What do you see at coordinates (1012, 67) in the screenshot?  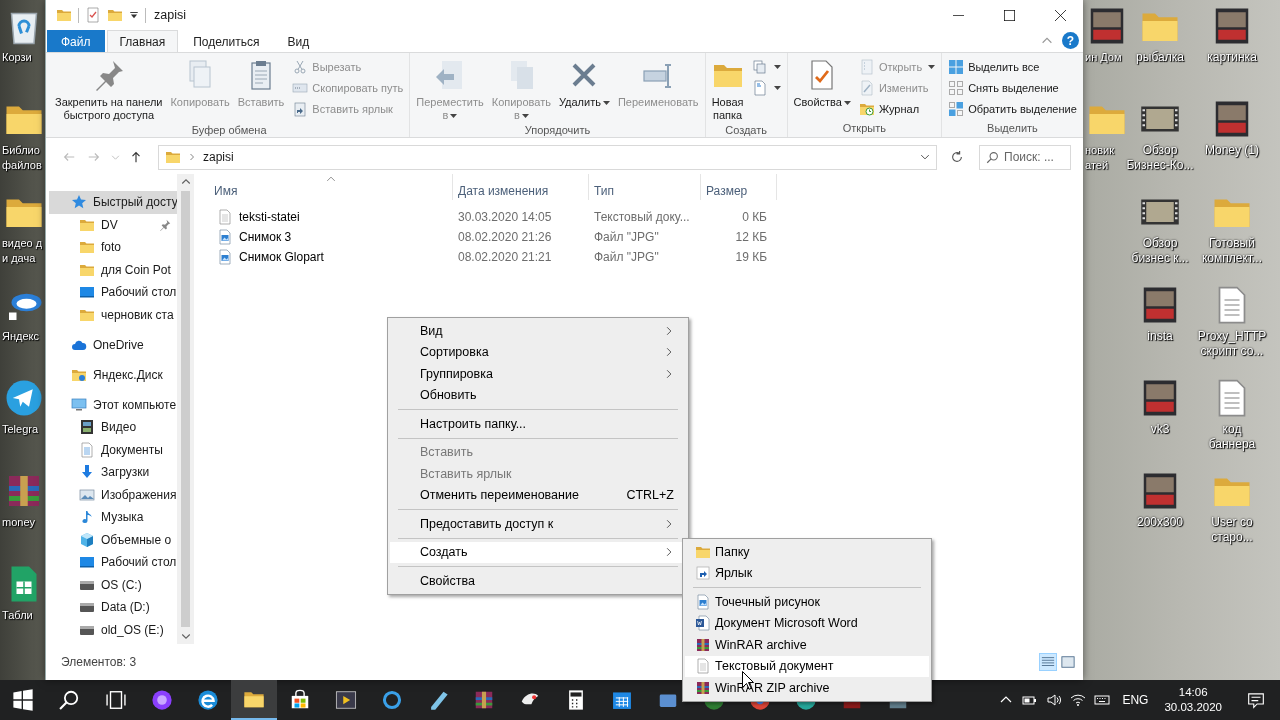 I see `ribbon-button: Выделить все` at bounding box center [1012, 67].